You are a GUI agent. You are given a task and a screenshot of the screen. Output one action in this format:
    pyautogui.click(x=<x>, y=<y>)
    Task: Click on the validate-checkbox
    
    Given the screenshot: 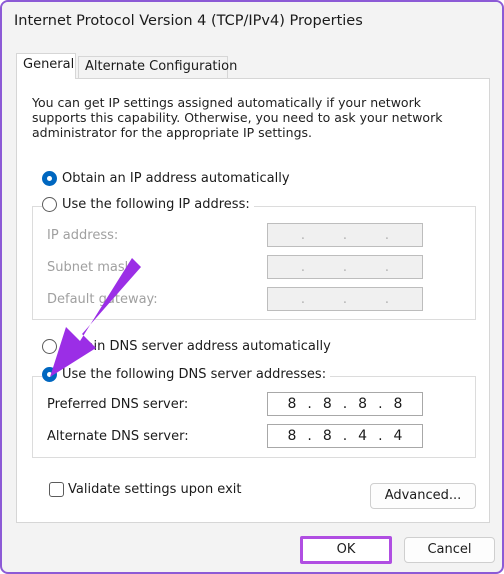 What is the action you would take?
    pyautogui.click(x=56, y=489)
    